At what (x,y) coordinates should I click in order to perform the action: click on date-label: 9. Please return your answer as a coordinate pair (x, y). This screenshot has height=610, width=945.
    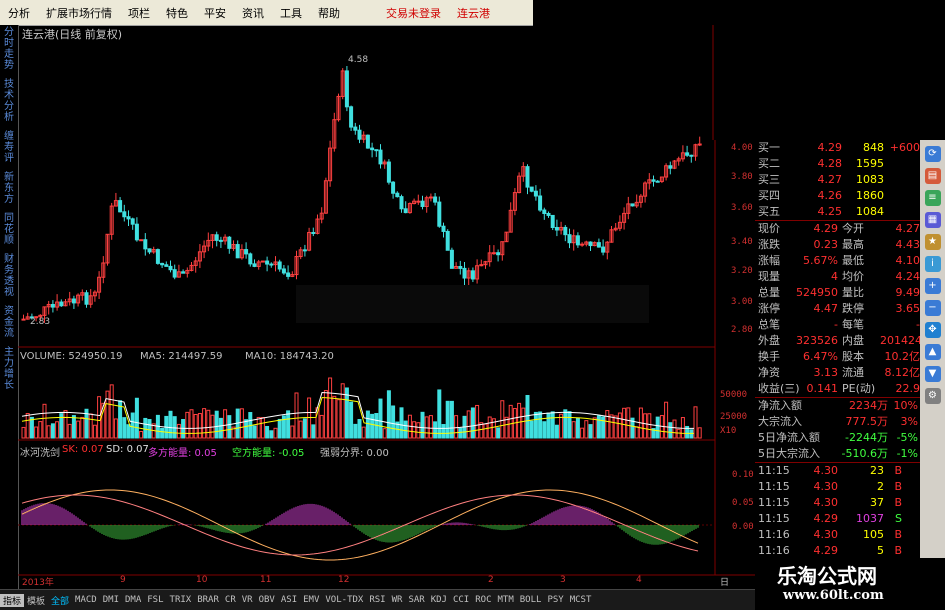
    Looking at the image, I should click on (123, 580).